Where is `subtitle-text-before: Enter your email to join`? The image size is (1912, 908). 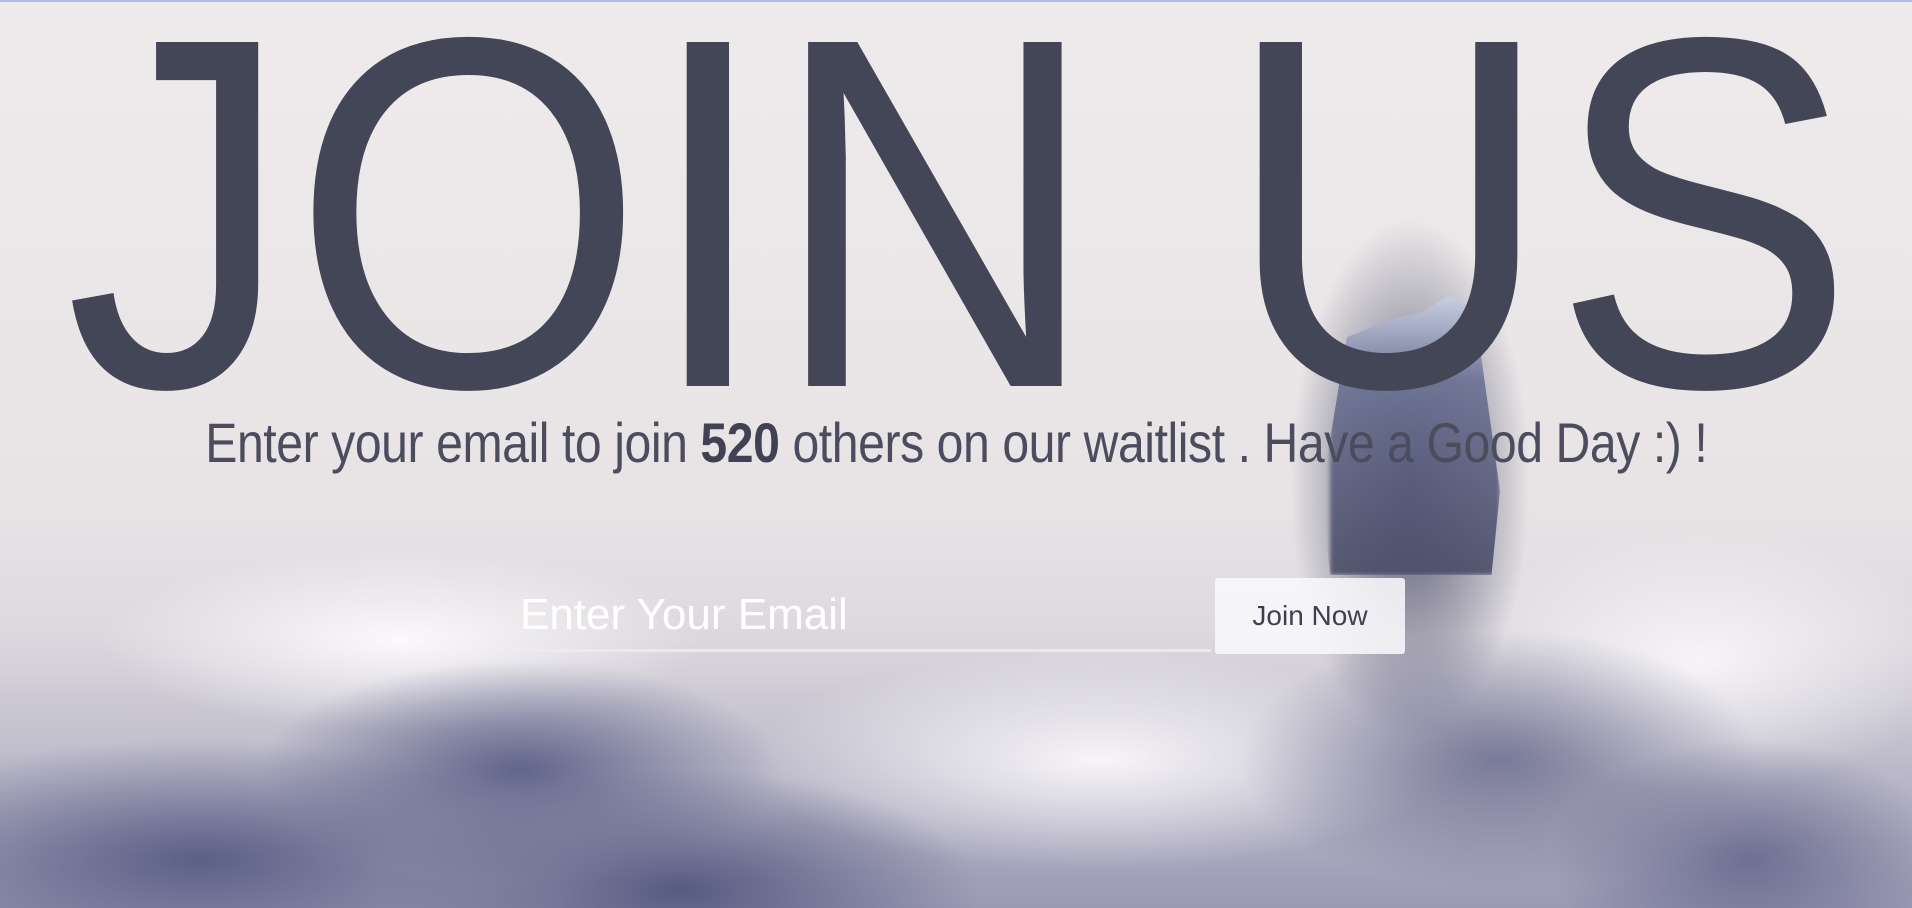 subtitle-text-before: Enter your email to join is located at coordinates (452, 442).